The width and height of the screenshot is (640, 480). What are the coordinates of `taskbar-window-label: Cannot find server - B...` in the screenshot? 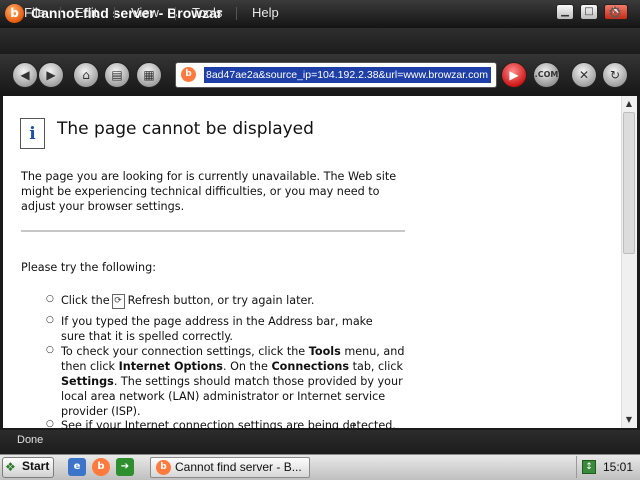 It's located at (238, 467).